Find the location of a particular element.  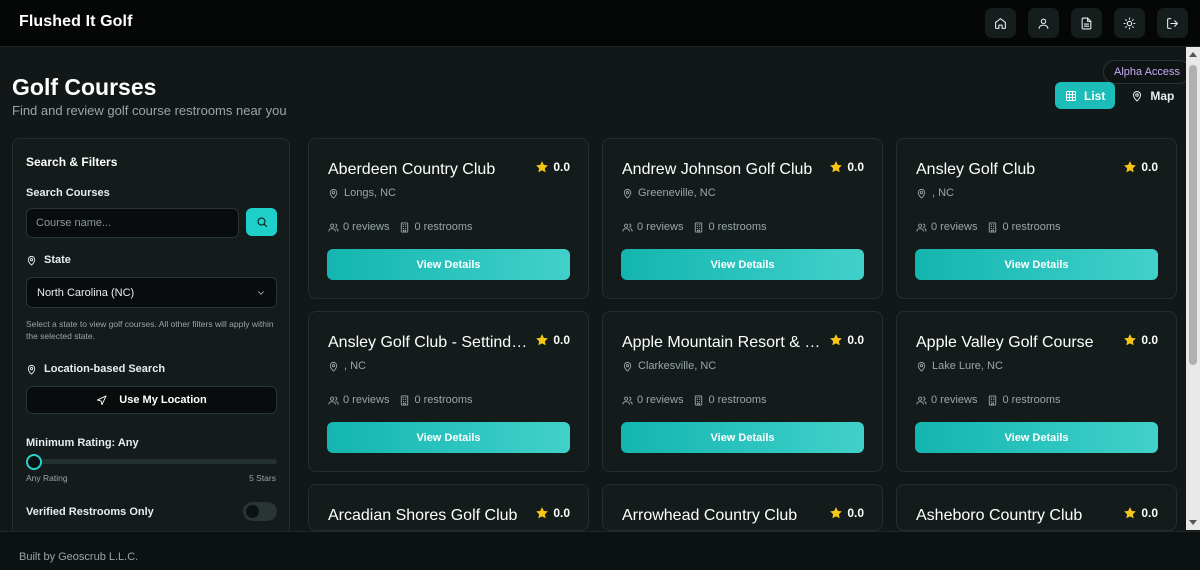

grid-icon is located at coordinates (1071, 95).